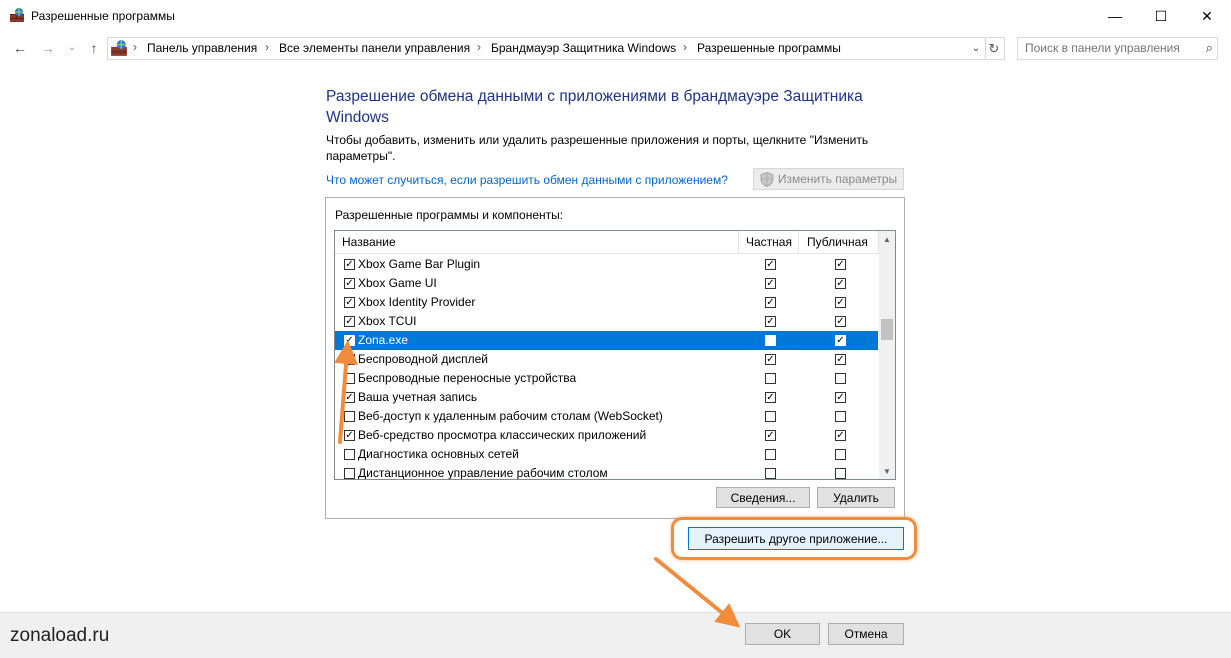  What do you see at coordinates (837, 242) in the screenshot?
I see `column-header-public: Публичная` at bounding box center [837, 242].